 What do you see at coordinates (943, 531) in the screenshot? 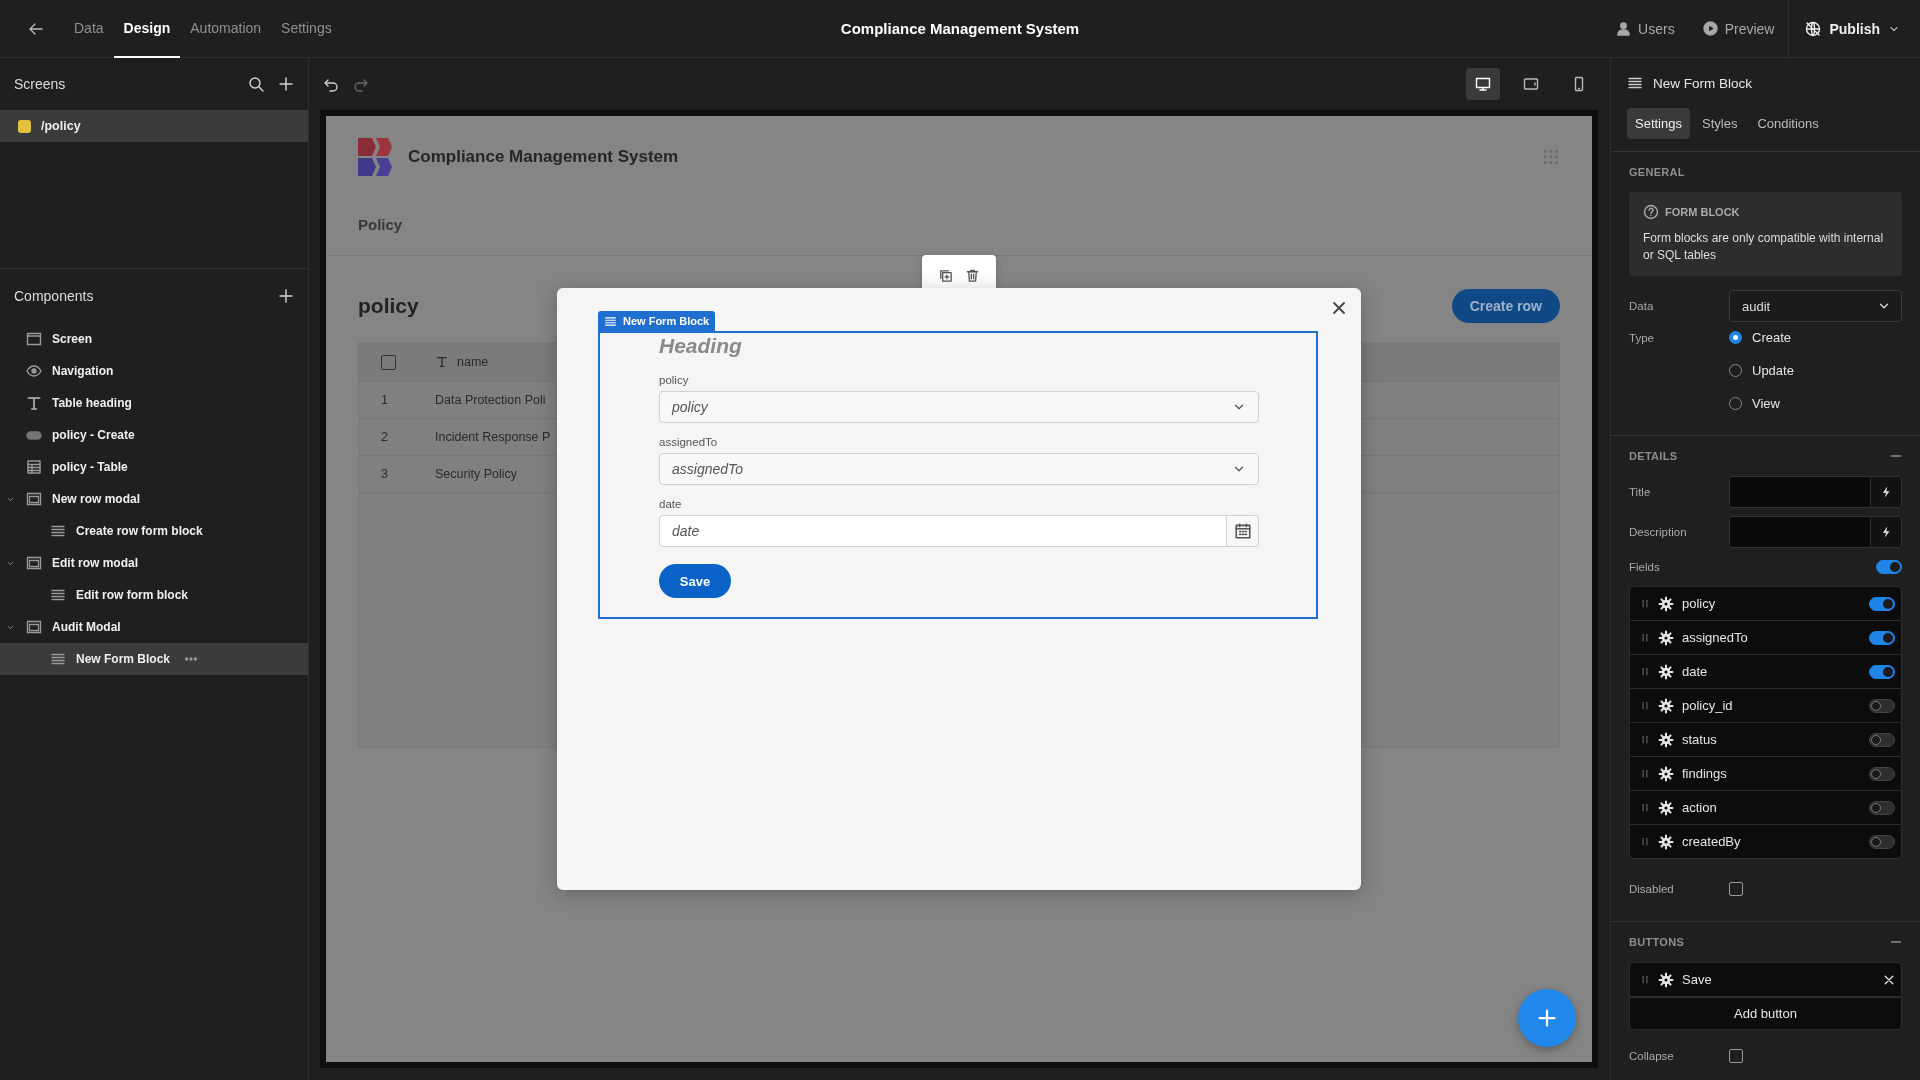
I see `date-field: date` at bounding box center [943, 531].